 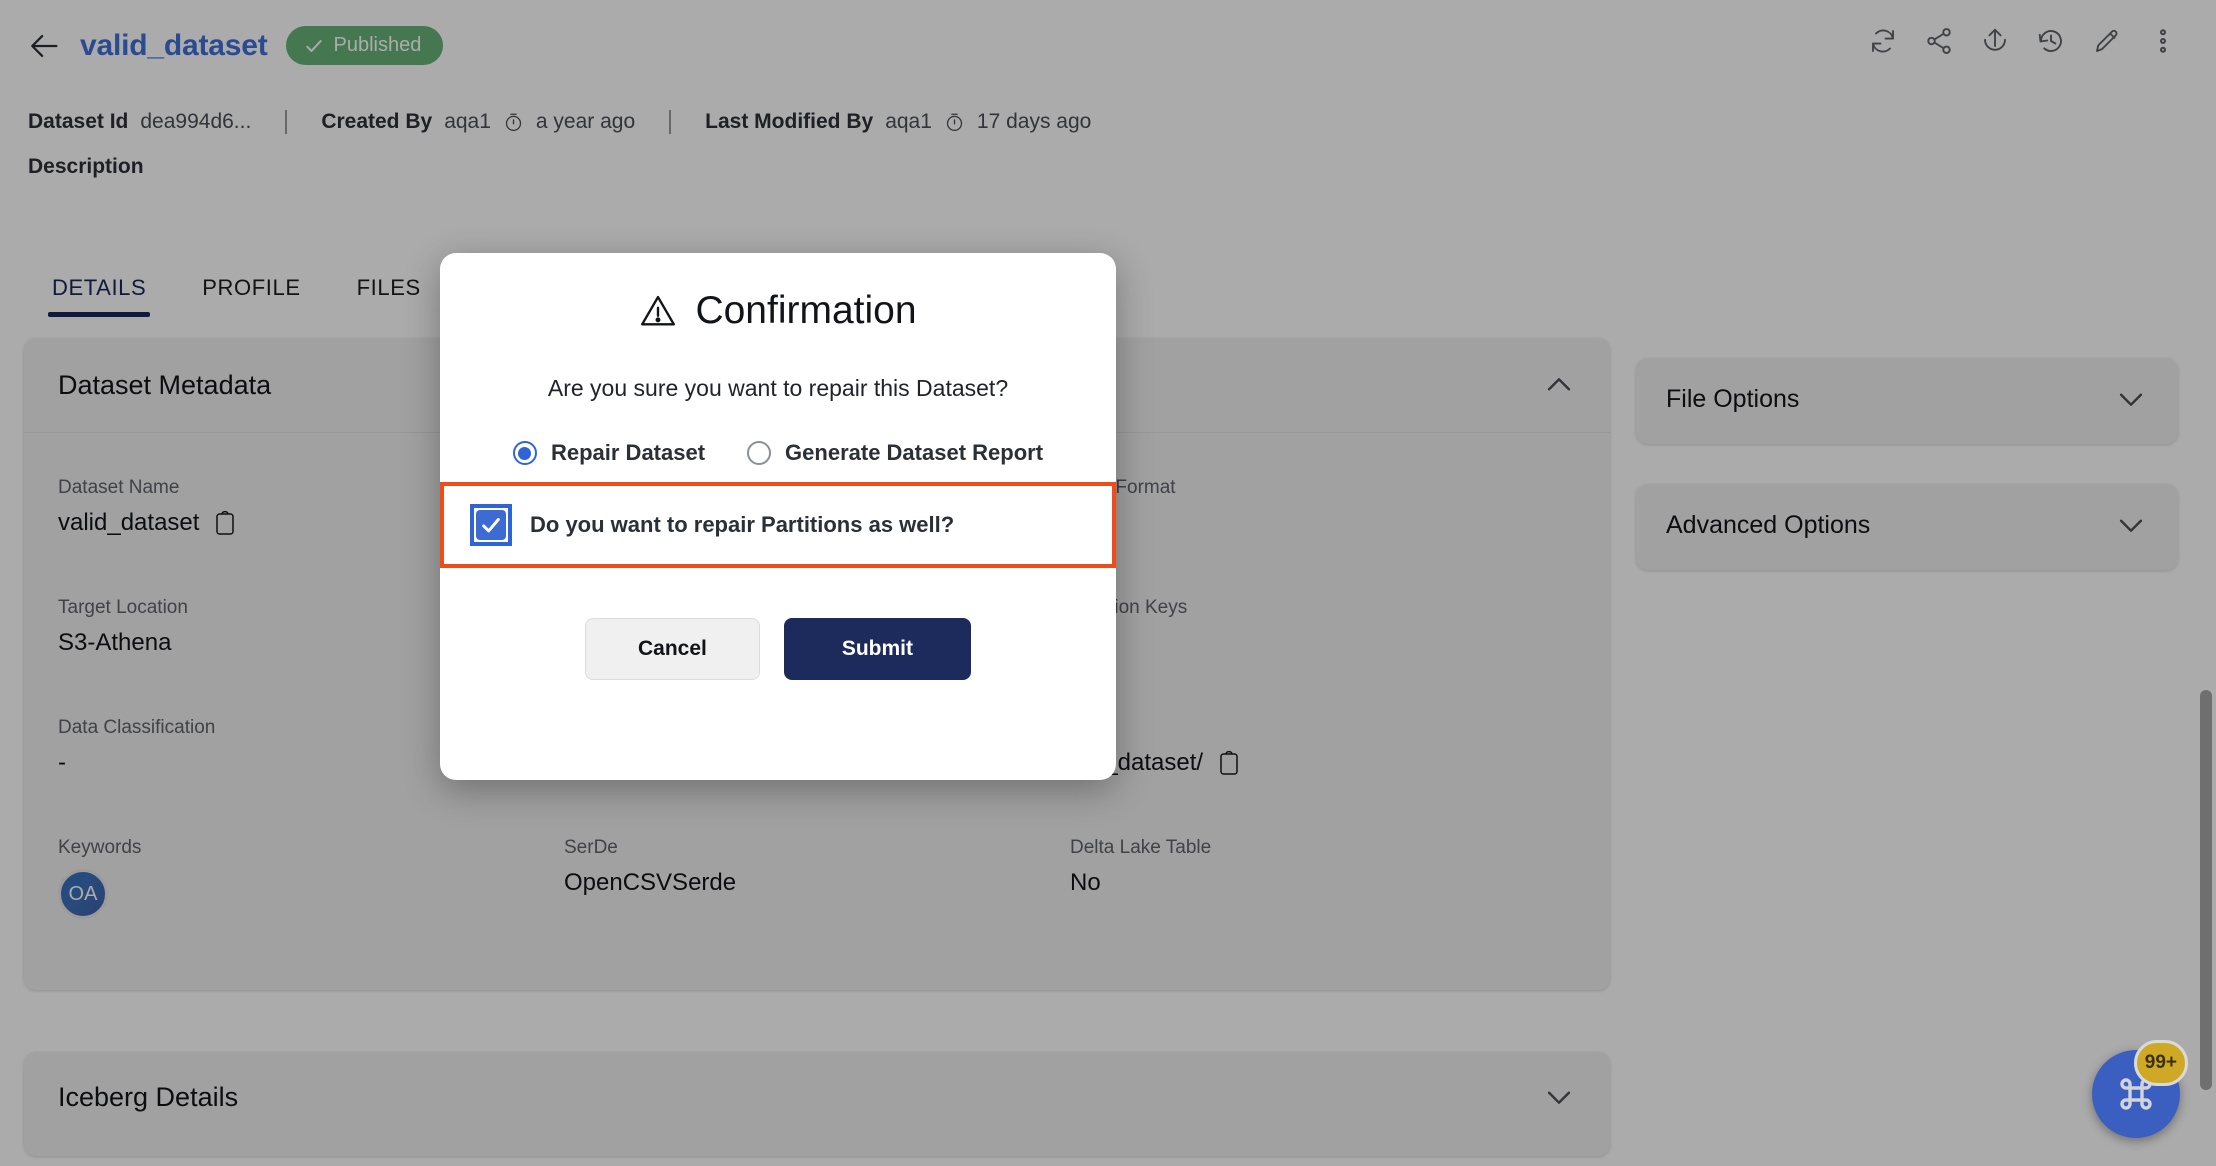 I want to click on dialog-radio-group: Repair Dataset Generate Dataset Report, so click(x=777, y=453).